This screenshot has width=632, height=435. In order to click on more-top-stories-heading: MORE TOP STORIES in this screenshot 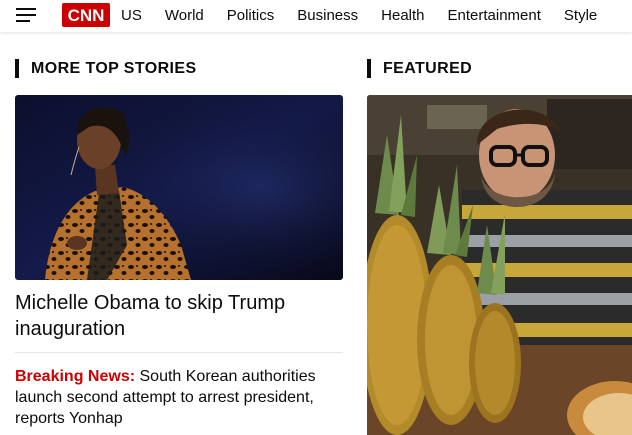, I will do `click(106, 68)`.